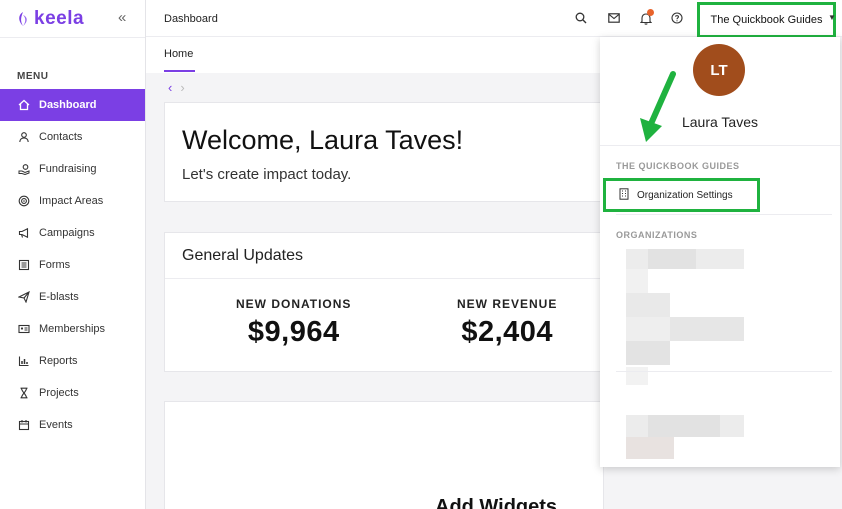 The height and width of the screenshot is (509, 842). I want to click on stat-new-revenue: NEW REVENUE $2,404, so click(507, 323).